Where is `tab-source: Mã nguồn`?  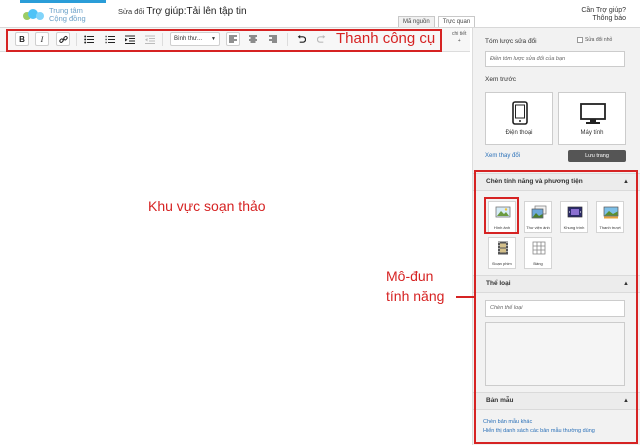
tab-source: Mã nguồn is located at coordinates (416, 21).